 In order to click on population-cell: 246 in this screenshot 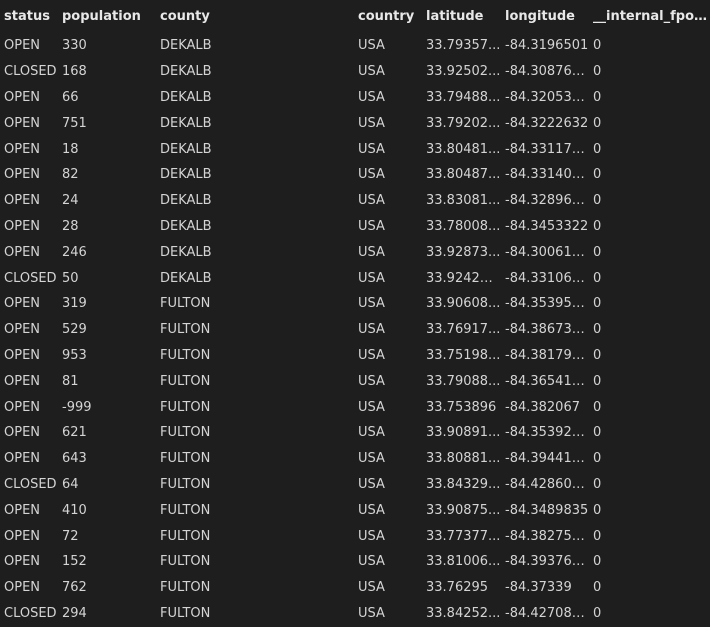, I will do `click(107, 252)`.